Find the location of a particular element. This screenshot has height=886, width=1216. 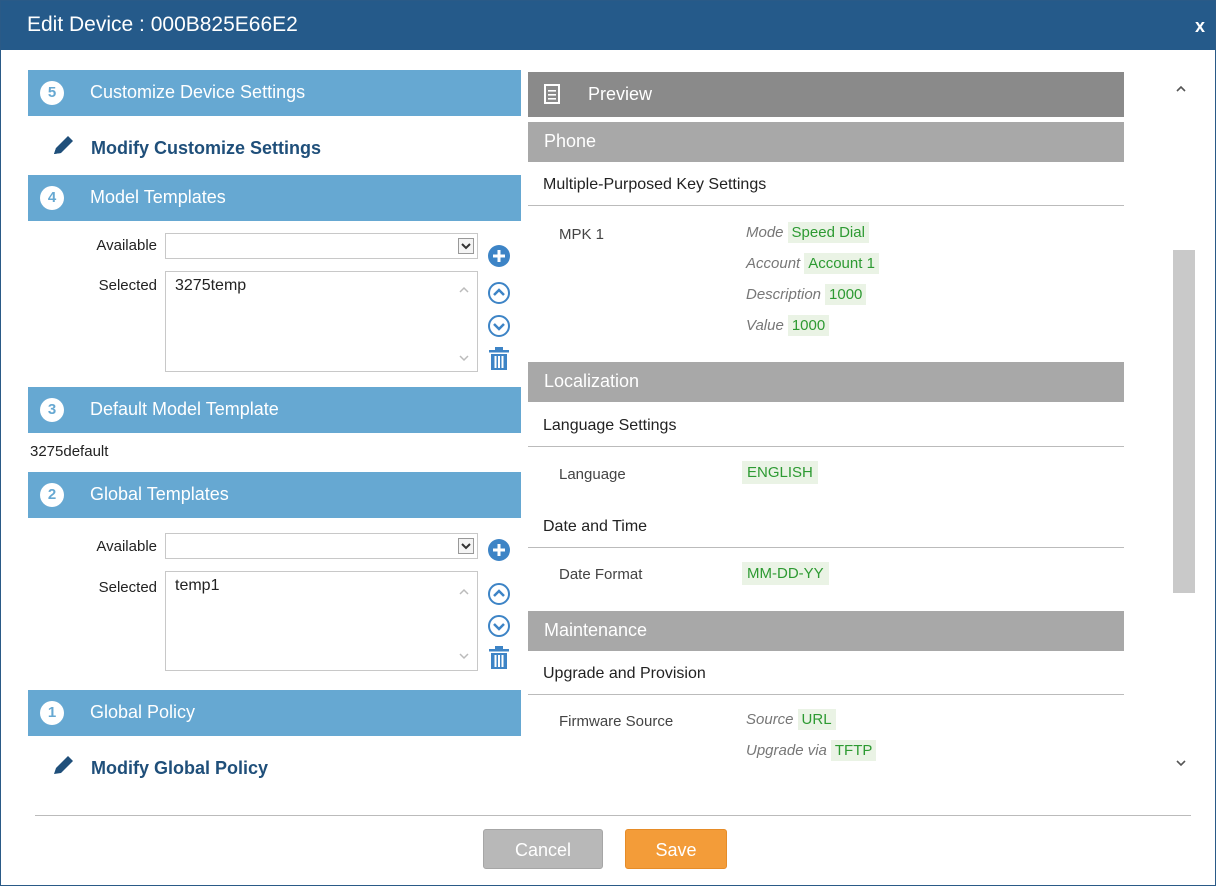

save-button: Save is located at coordinates (676, 849).